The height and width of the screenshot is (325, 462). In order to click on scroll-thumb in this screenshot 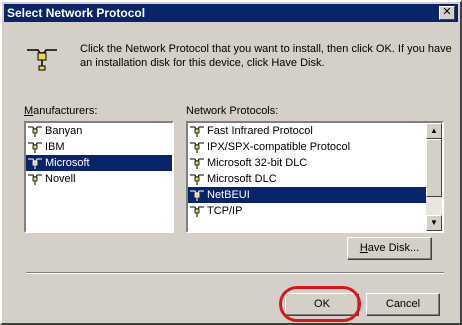, I will do `click(434, 168)`.